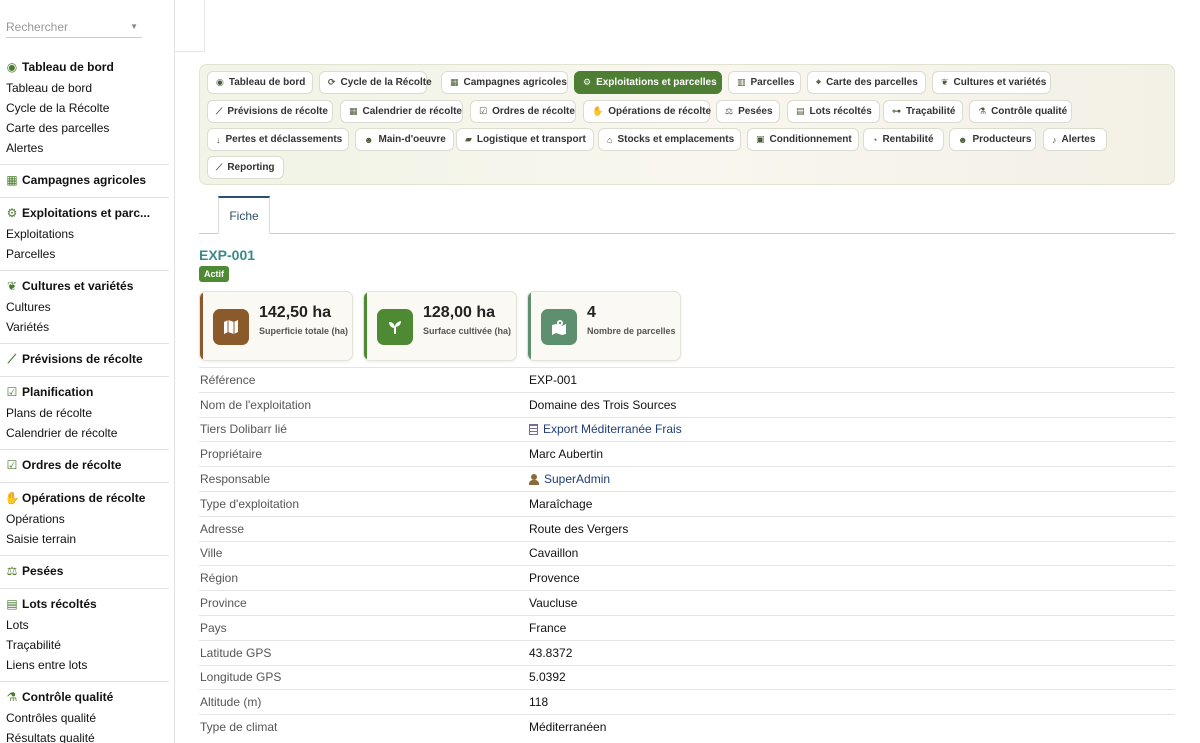 The height and width of the screenshot is (743, 1200). Describe the element at coordinates (687, 577) in the screenshot. I see `table-row: Région Provence` at that location.